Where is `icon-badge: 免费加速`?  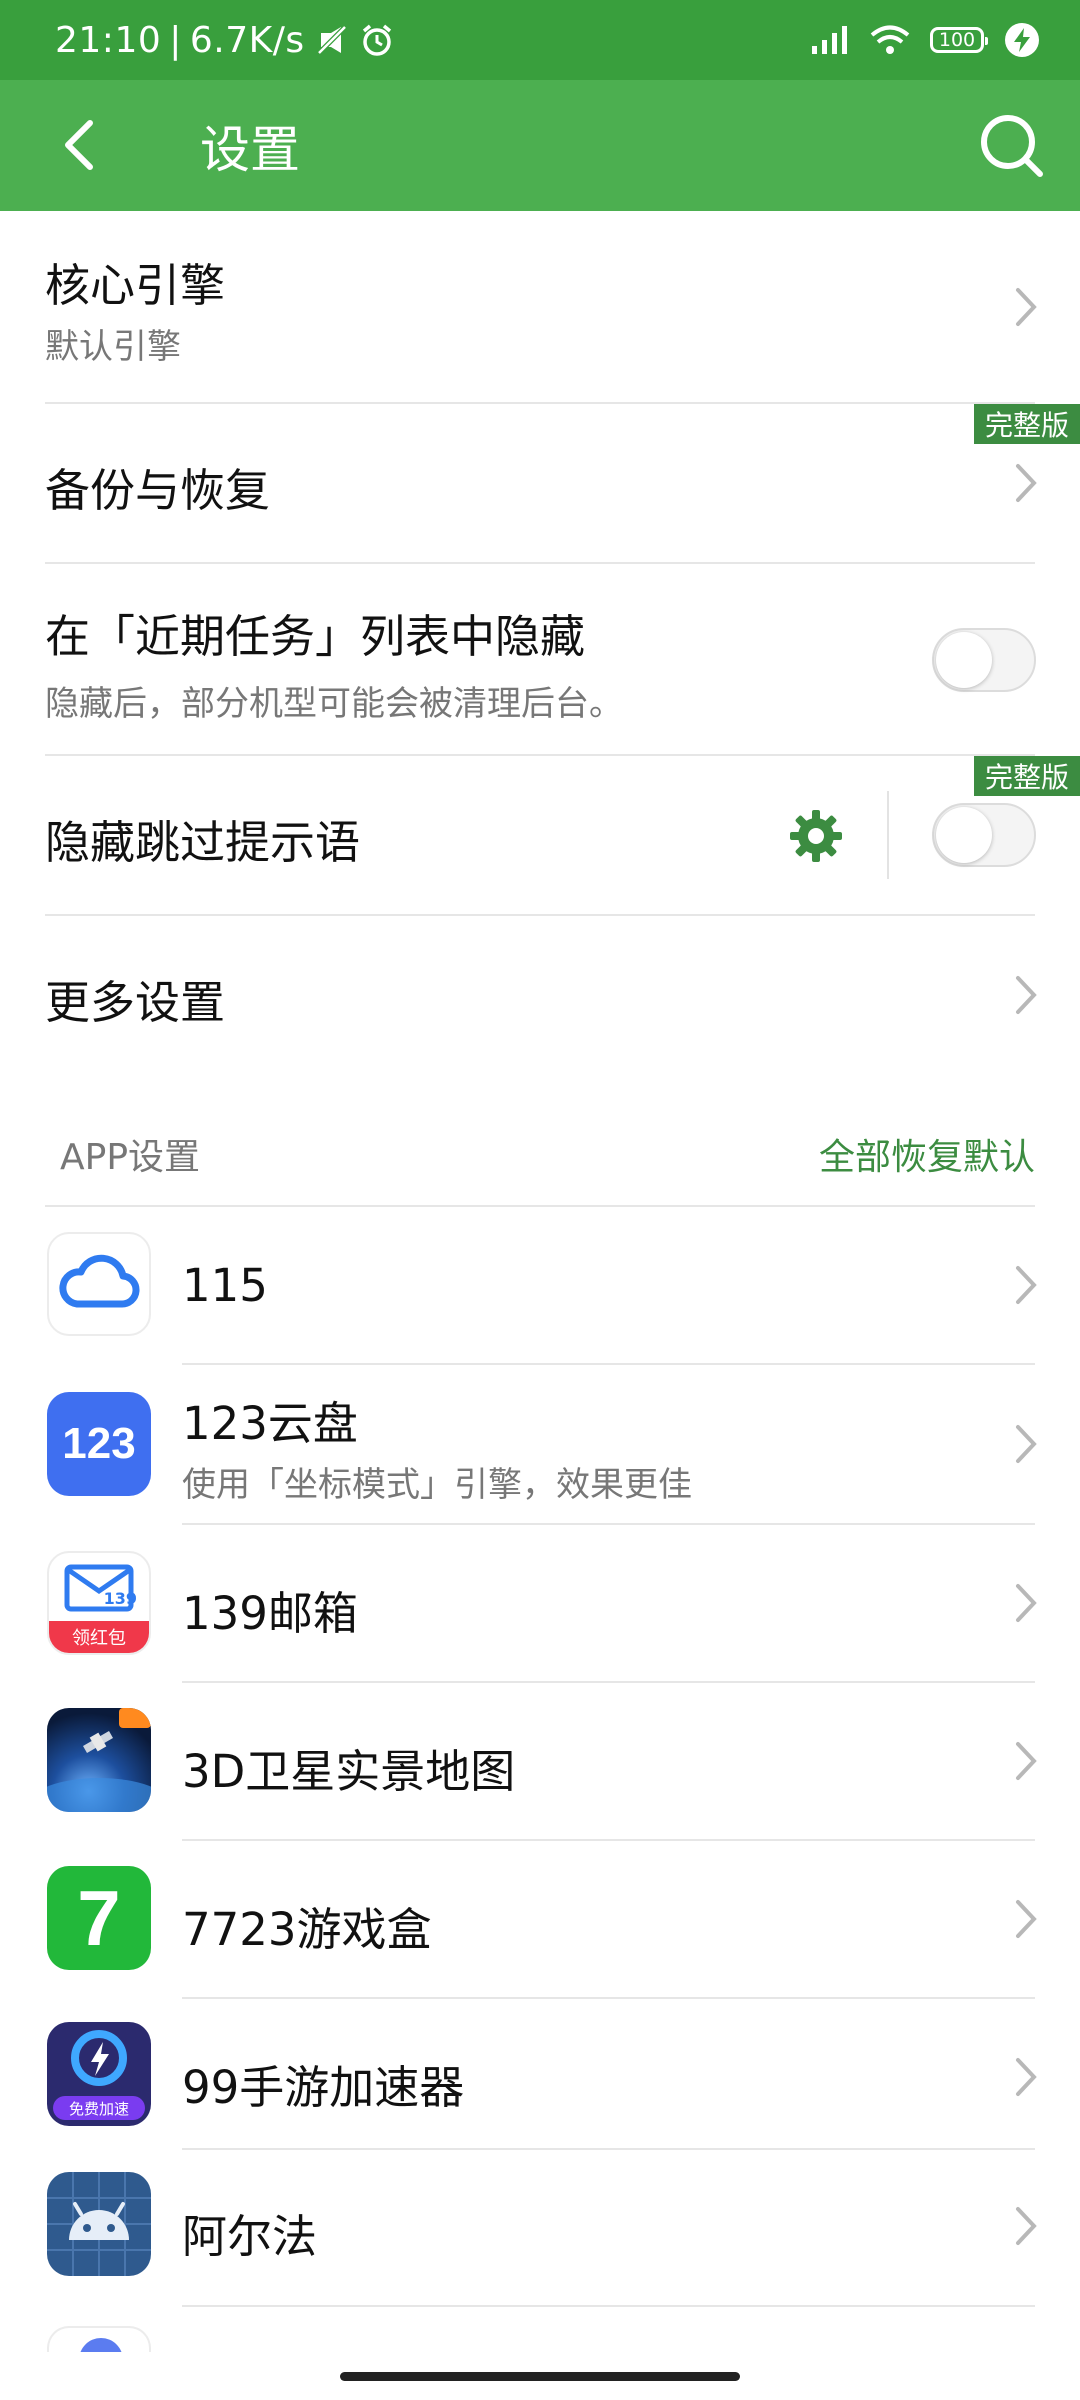 icon-badge: 免费加速 is located at coordinates (99, 2108).